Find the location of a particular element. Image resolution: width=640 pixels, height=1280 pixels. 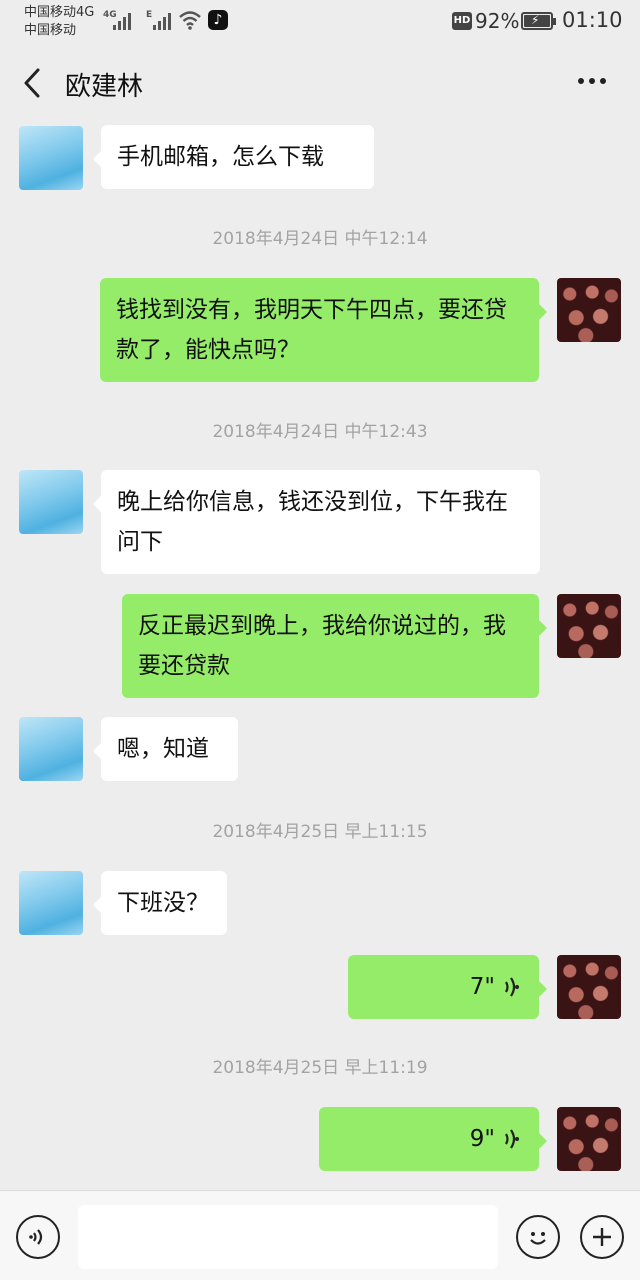

timestamp: 2018年4月25日 早上11:19 is located at coordinates (320, 1068).